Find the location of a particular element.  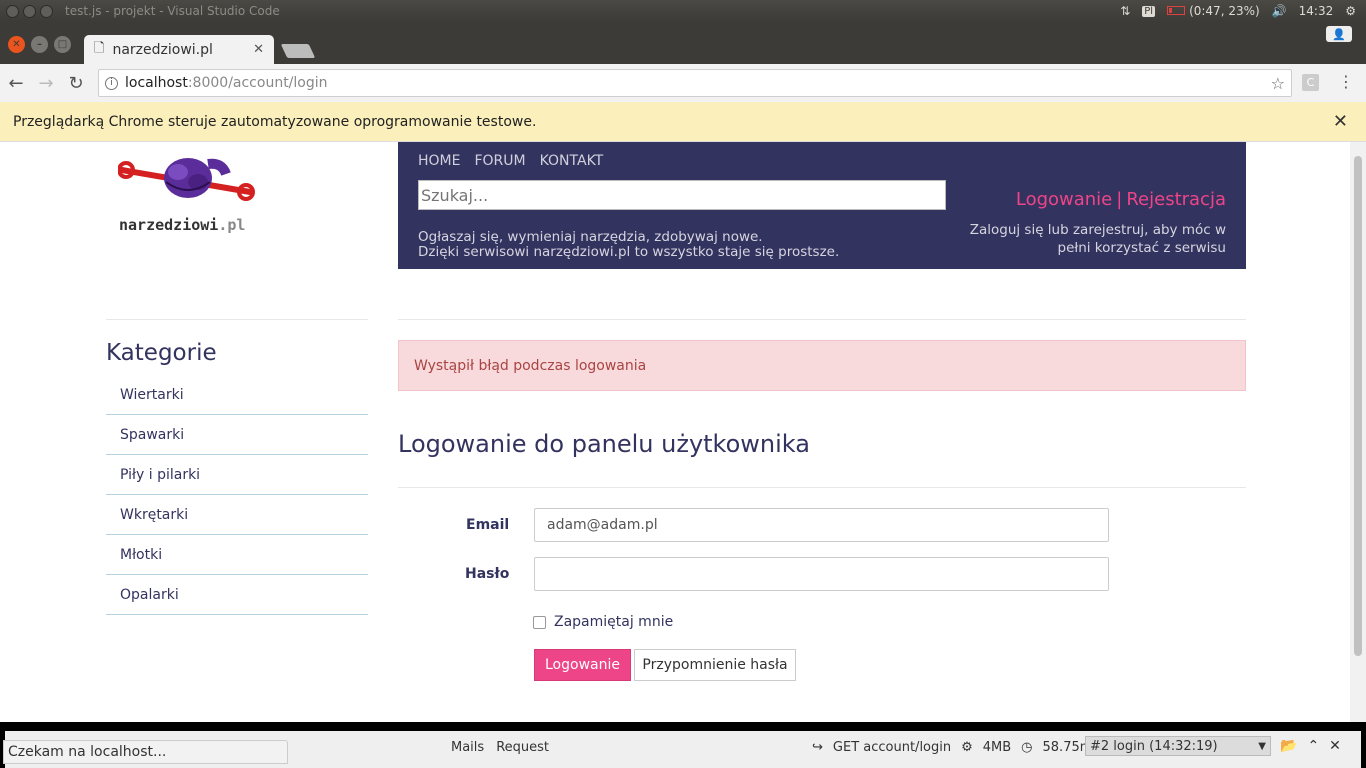

browser-menu-icon: ⋮ is located at coordinates (1346, 81).